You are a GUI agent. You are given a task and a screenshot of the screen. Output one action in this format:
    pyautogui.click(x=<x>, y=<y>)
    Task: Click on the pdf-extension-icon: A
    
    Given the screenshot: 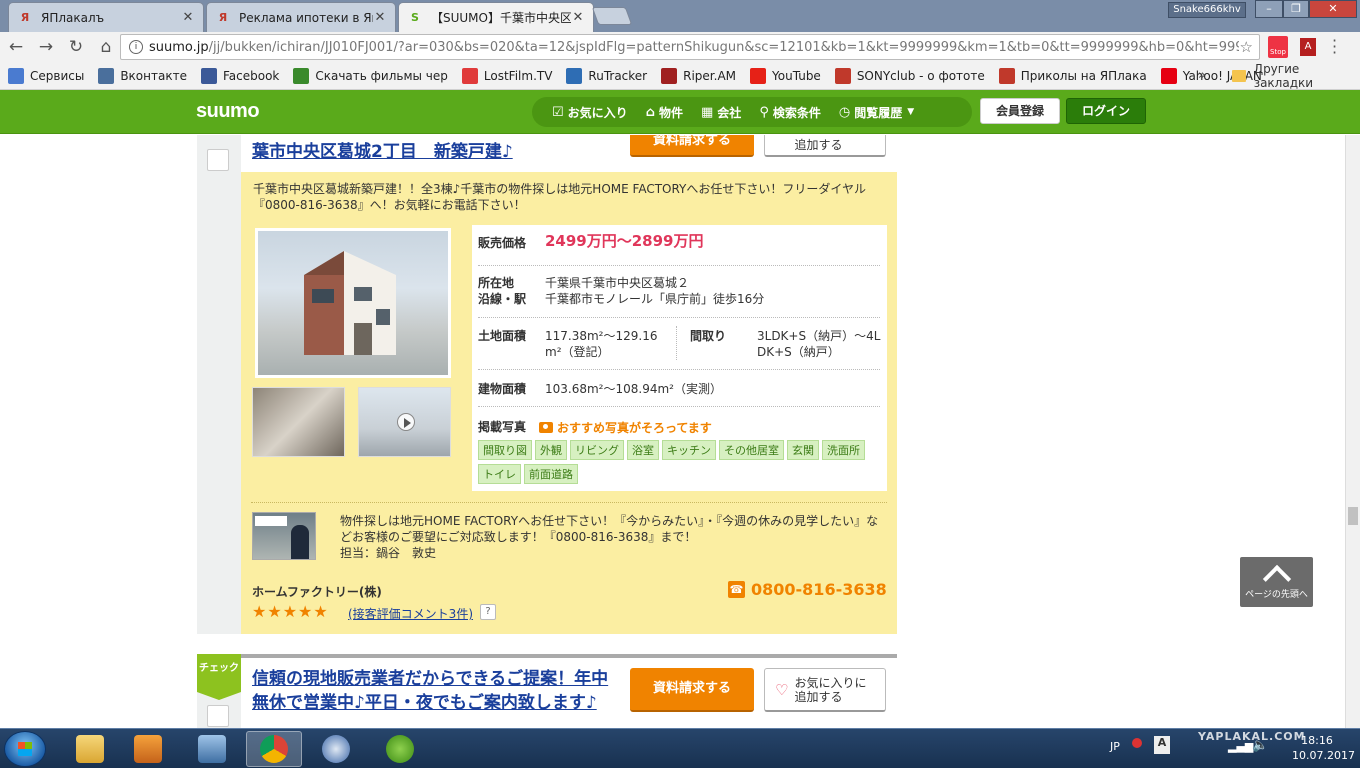 What is the action you would take?
    pyautogui.click(x=1308, y=47)
    